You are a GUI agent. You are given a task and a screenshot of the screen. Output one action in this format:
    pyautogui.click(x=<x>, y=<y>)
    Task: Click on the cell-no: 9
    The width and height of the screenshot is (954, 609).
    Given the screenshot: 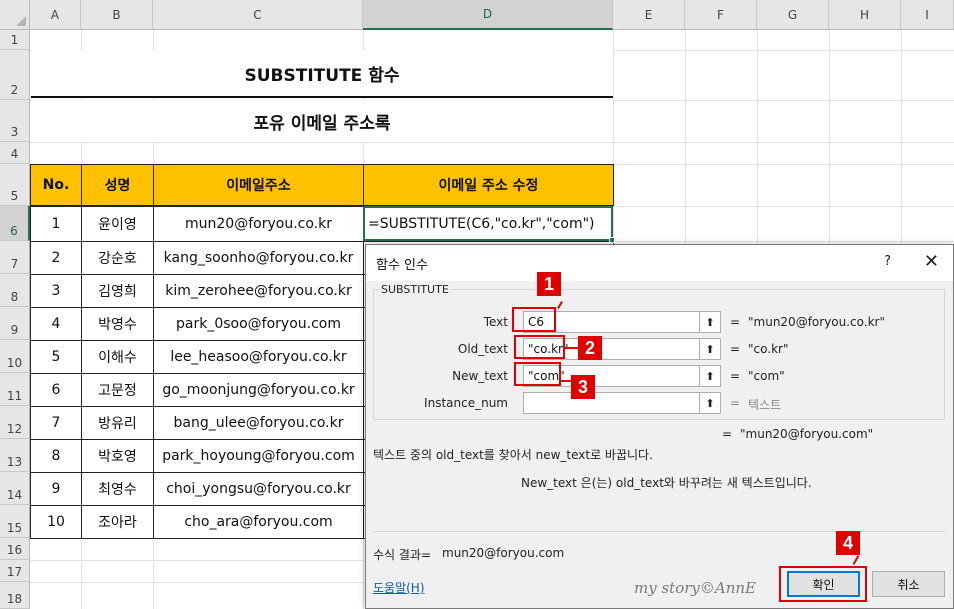 What is the action you would take?
    pyautogui.click(x=56, y=489)
    